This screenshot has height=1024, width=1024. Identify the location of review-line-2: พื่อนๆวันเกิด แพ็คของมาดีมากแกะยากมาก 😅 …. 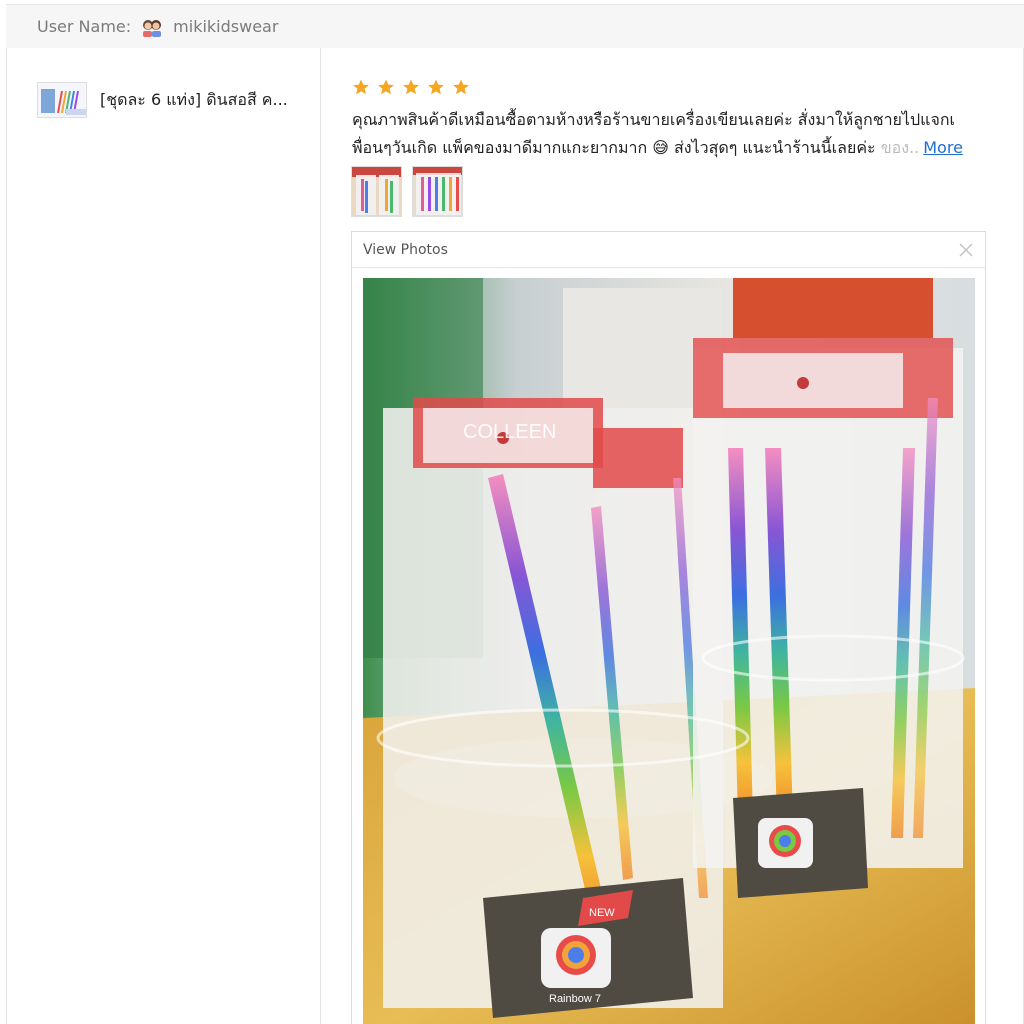
(672, 148).